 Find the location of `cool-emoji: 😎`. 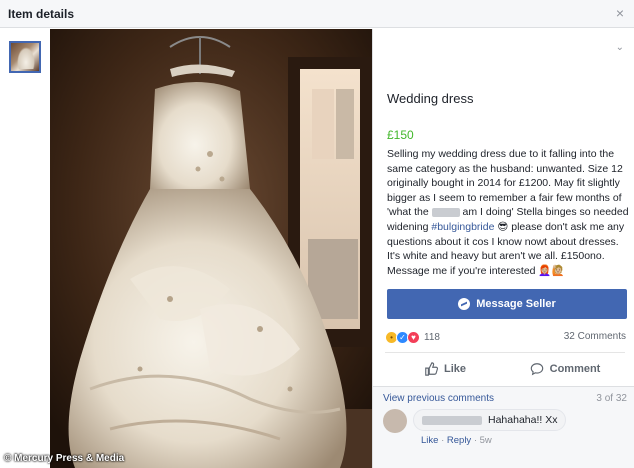

cool-emoji: 😎 is located at coordinates (503, 226).